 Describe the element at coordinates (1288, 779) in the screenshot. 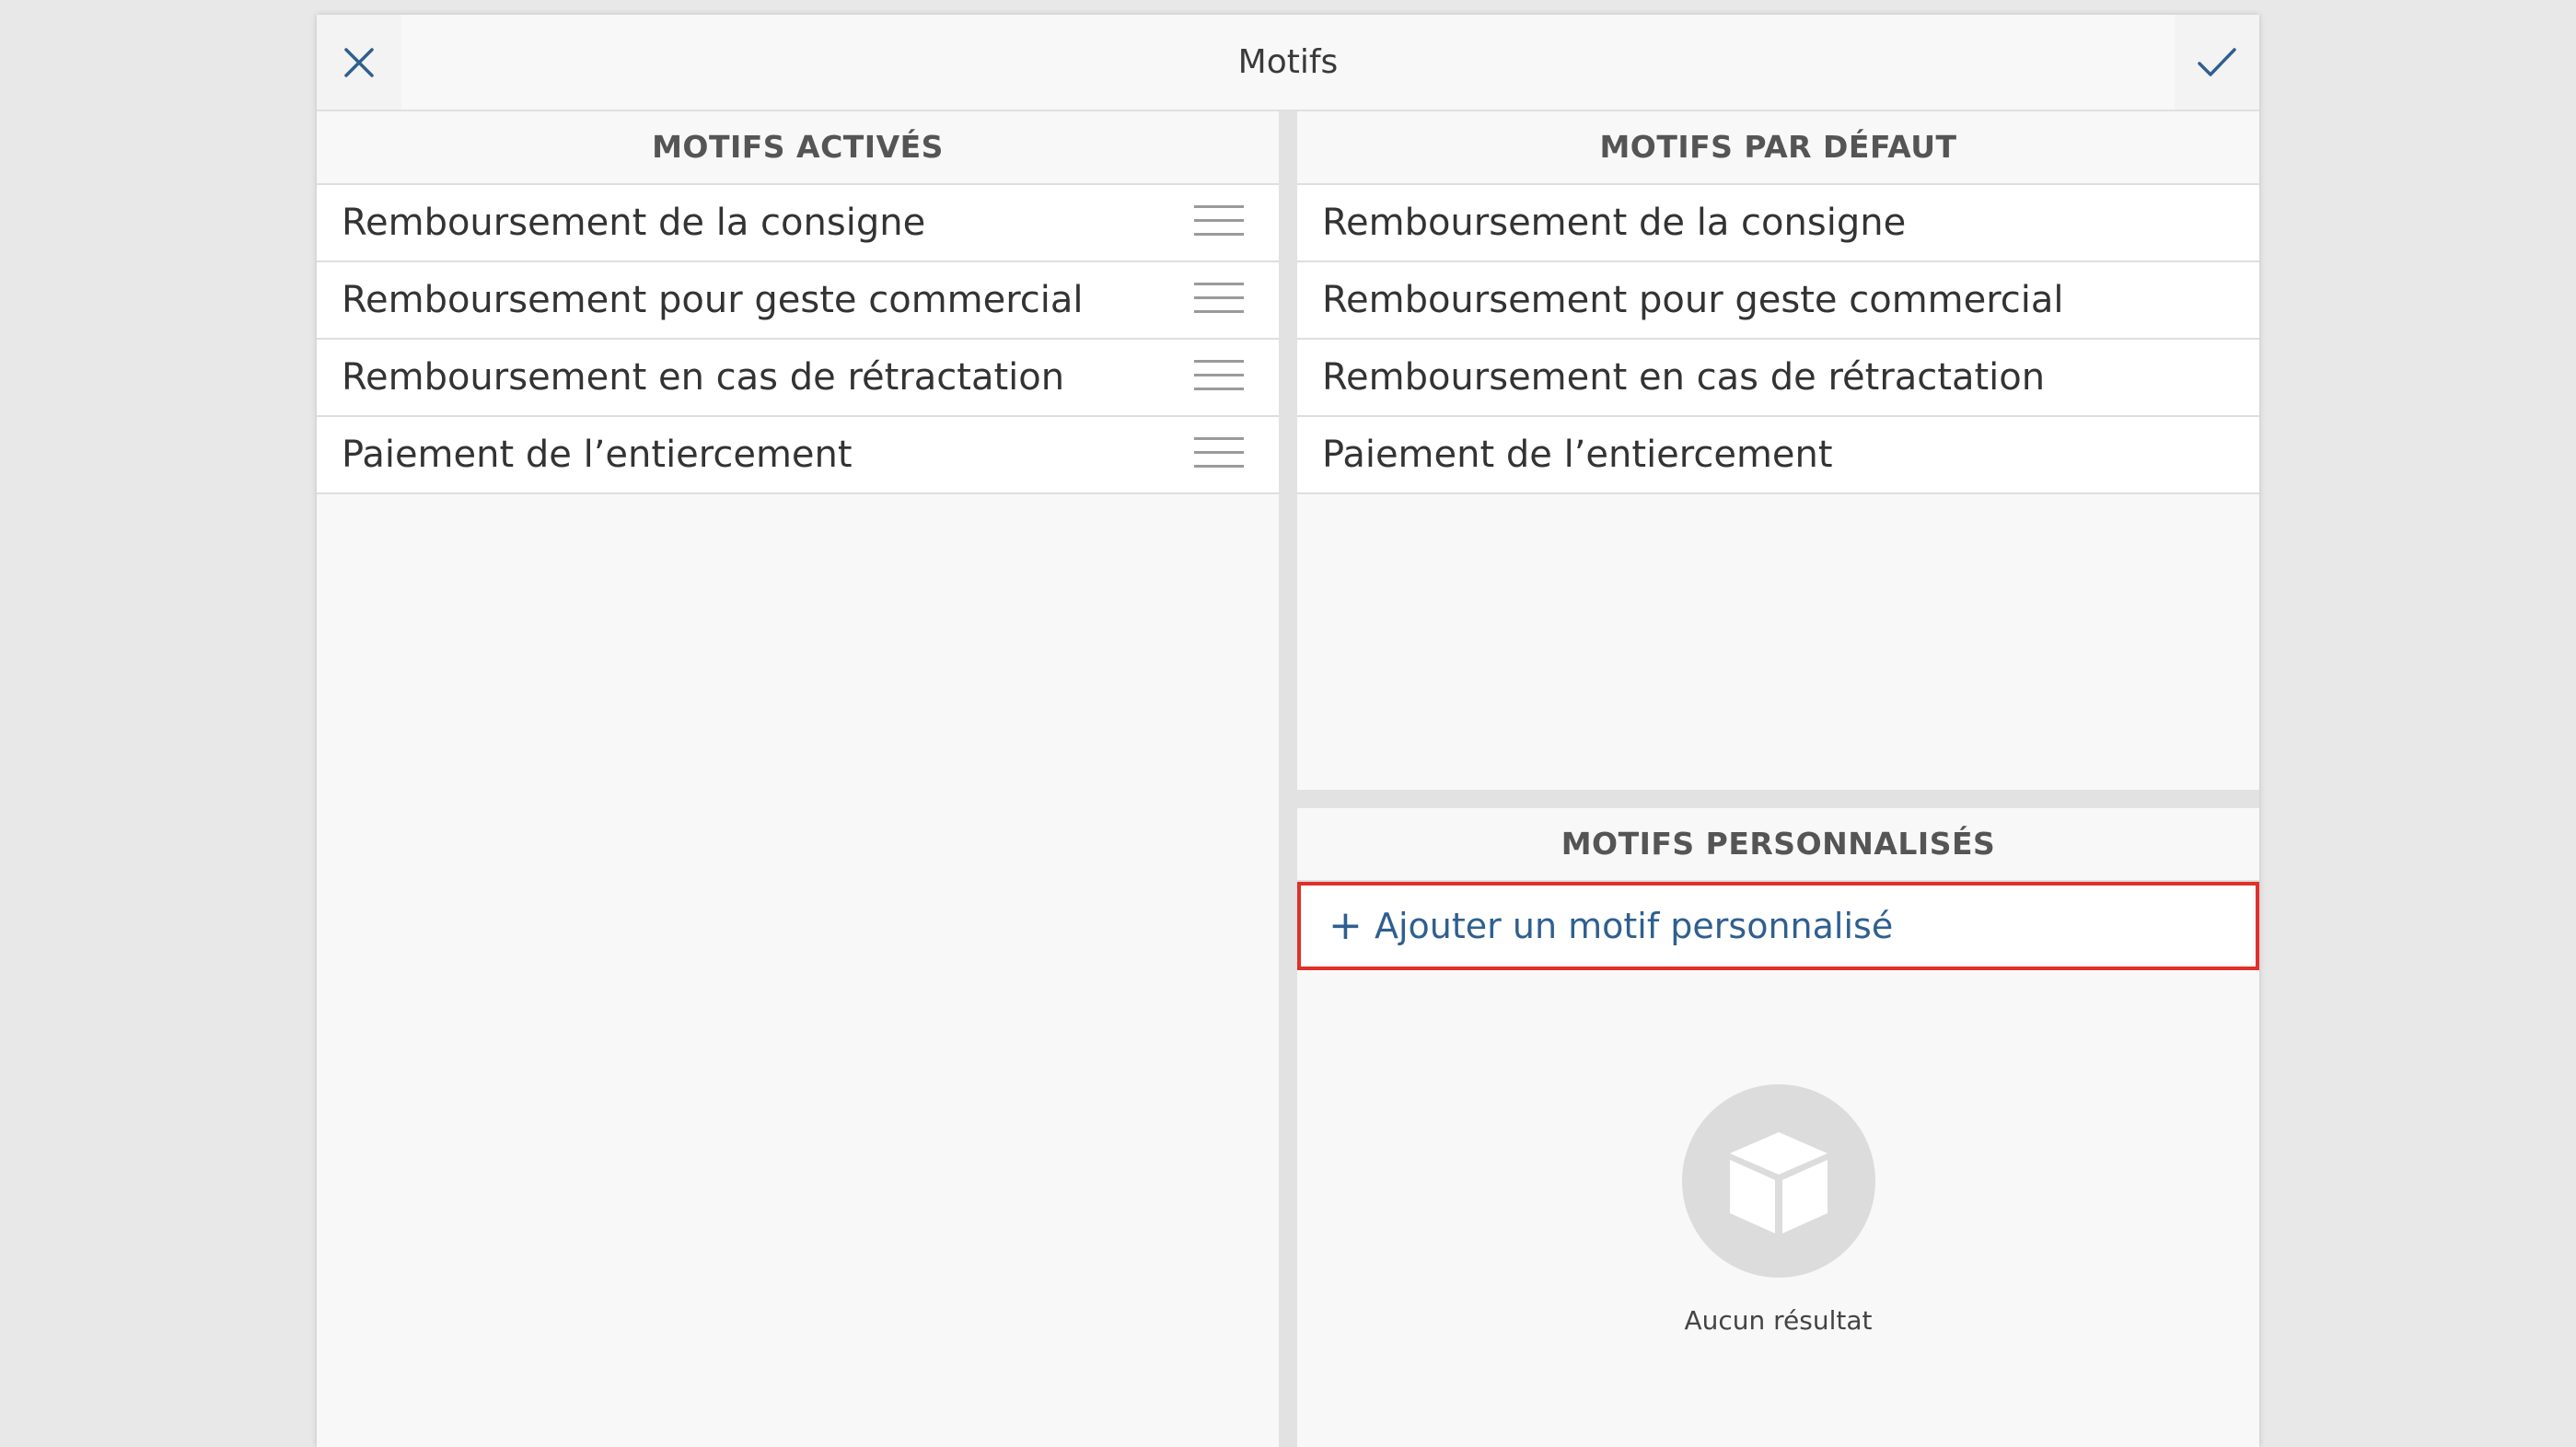

I see `column-divider` at that location.